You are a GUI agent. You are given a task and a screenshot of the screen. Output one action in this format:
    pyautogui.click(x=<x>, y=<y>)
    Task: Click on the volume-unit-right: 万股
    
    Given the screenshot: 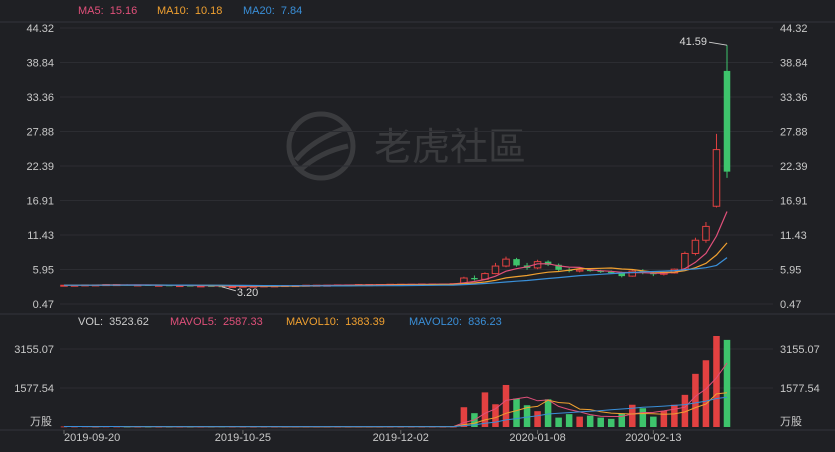 What is the action you would take?
    pyautogui.click(x=791, y=421)
    